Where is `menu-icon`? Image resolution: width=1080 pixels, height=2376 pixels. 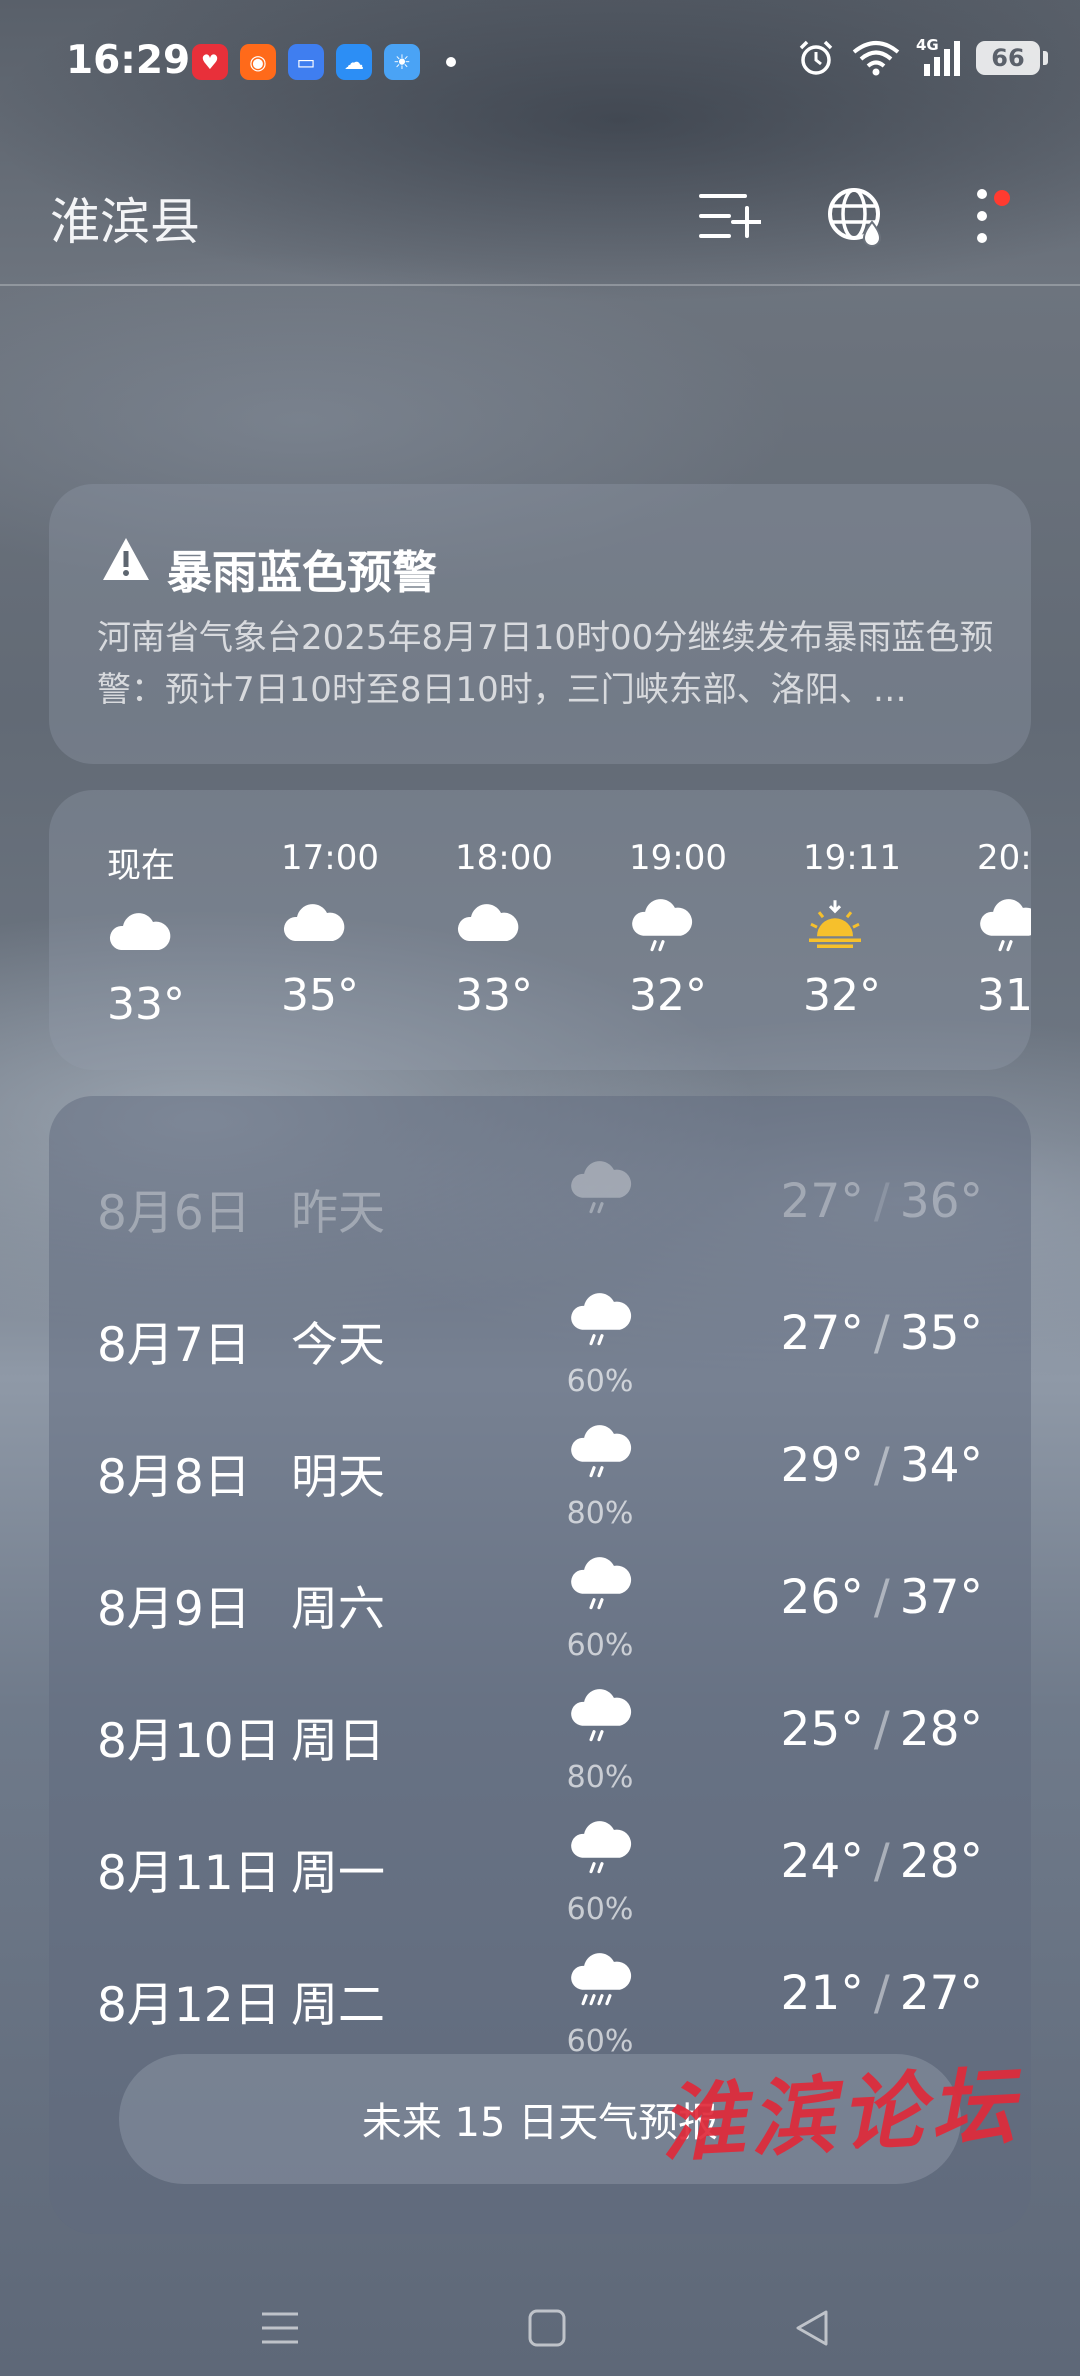
menu-icon is located at coordinates (280, 2328).